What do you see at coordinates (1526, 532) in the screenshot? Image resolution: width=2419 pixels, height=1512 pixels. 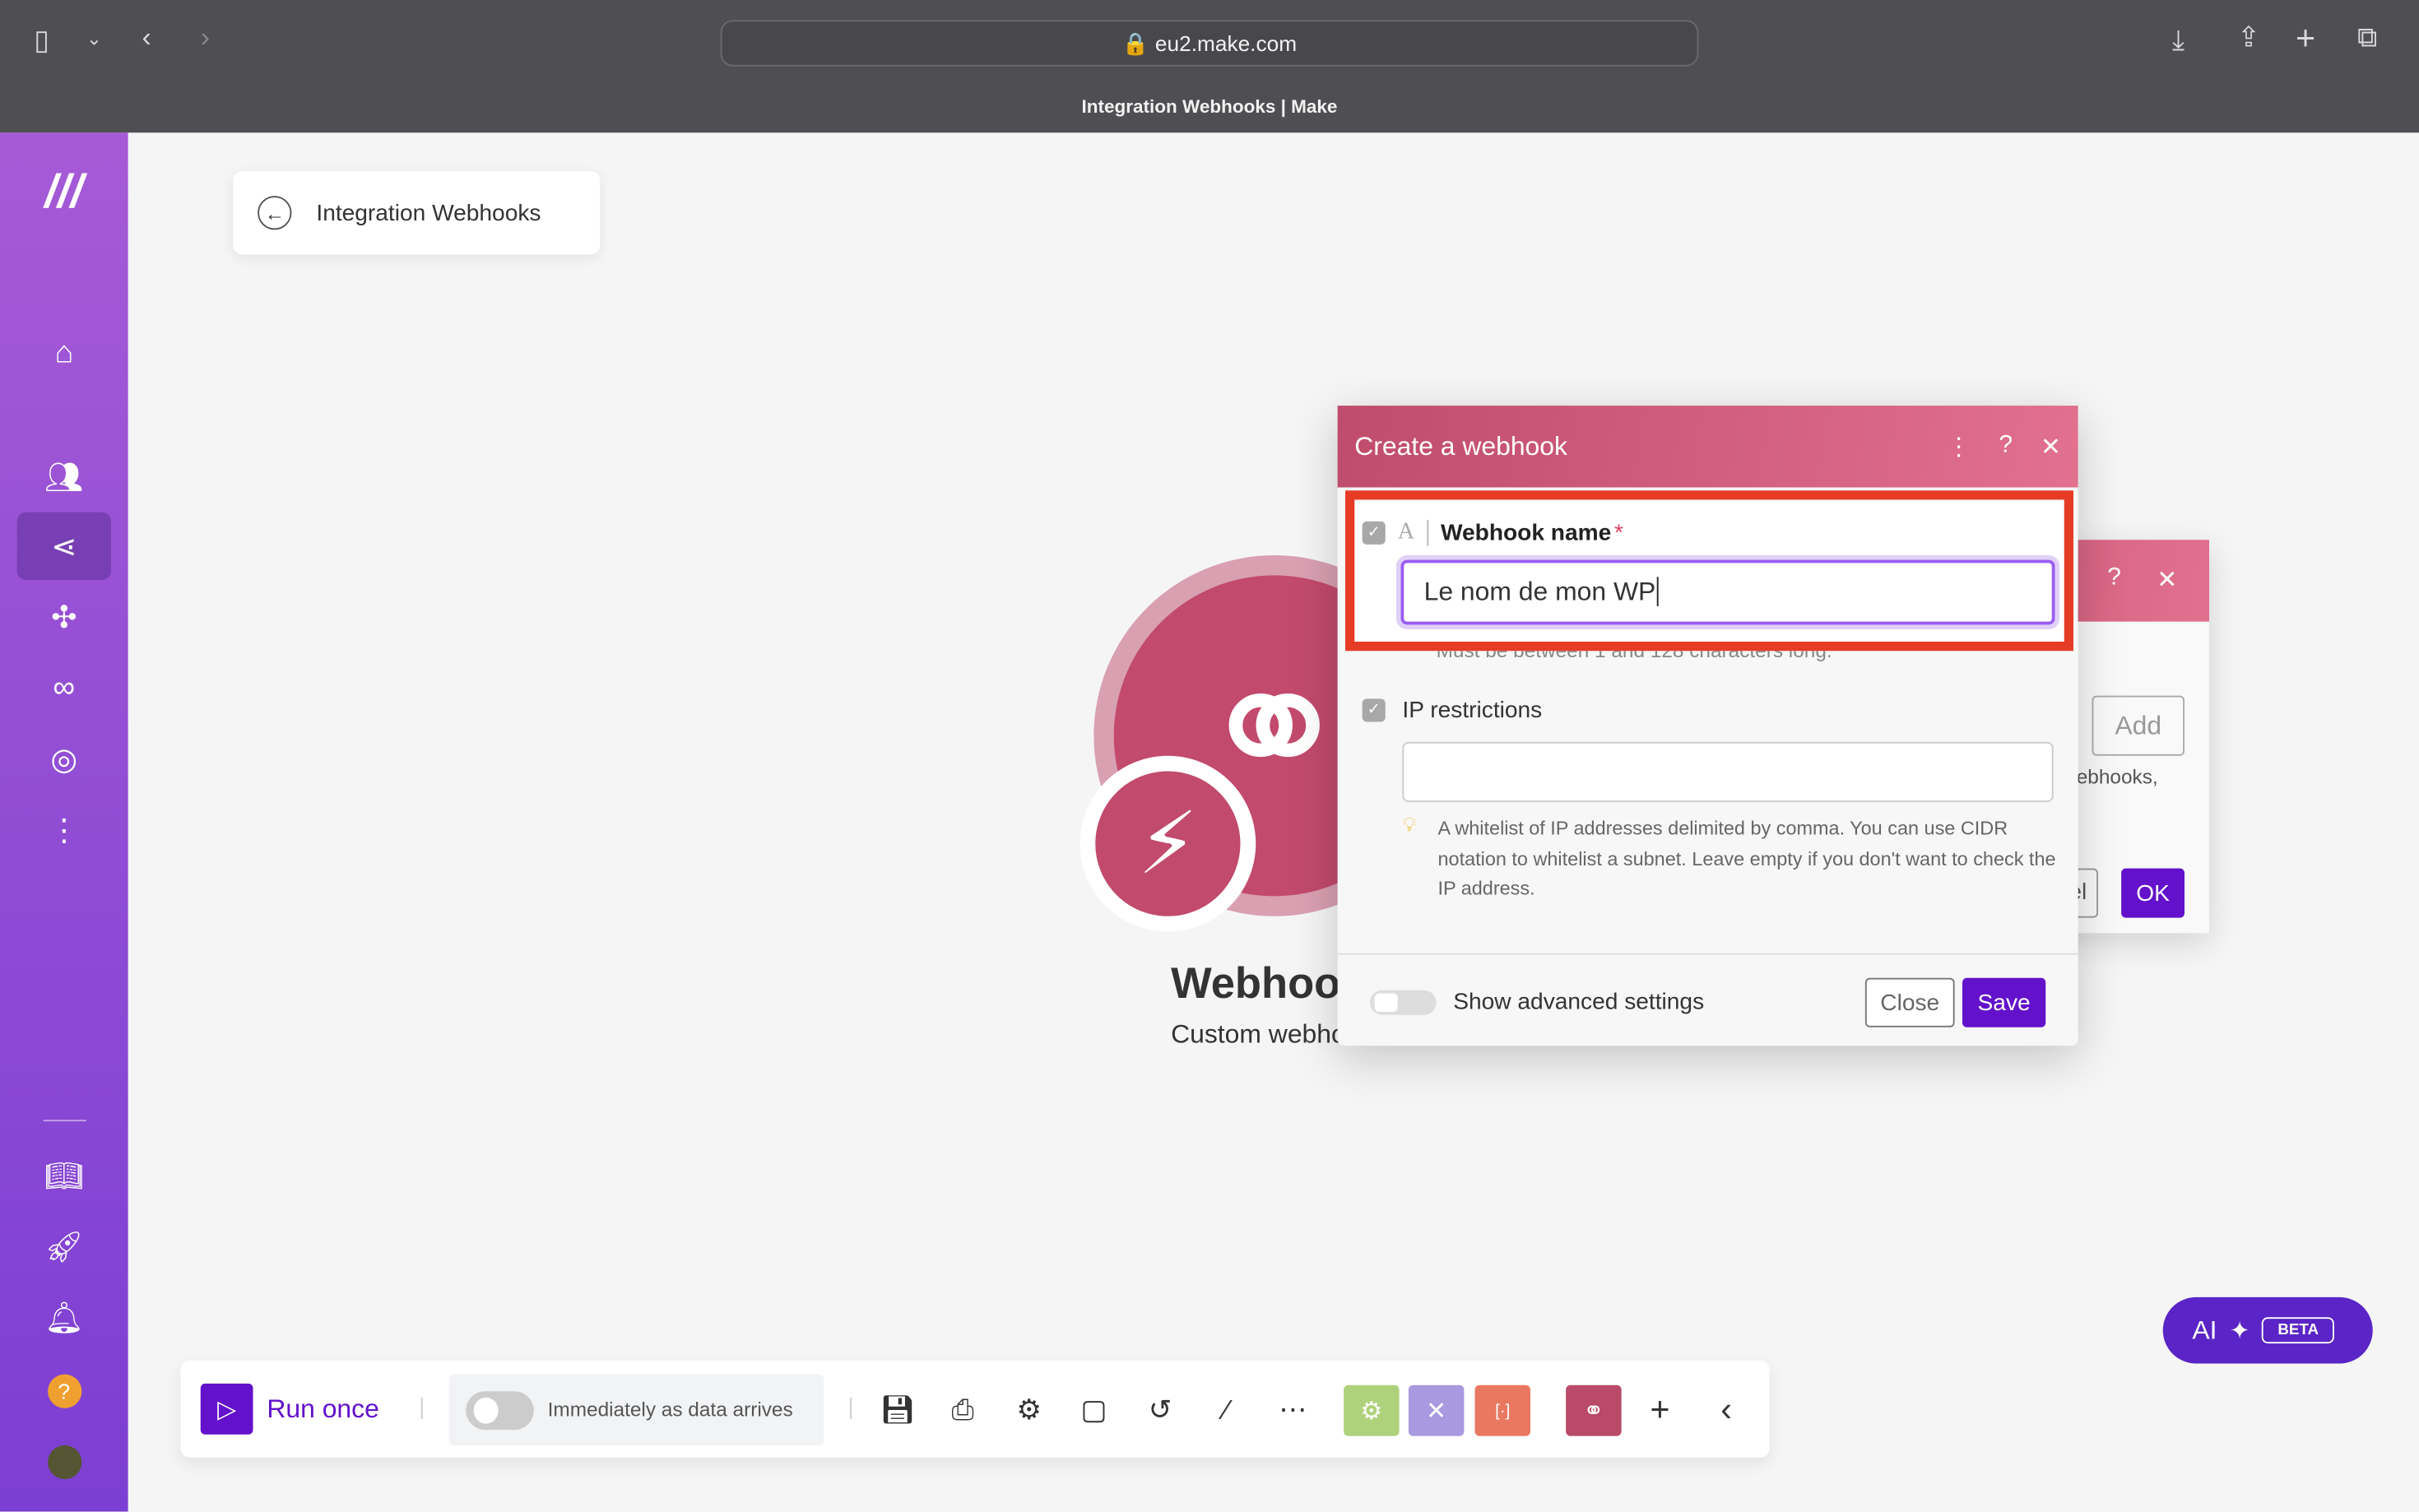 I see `webhook-name-label: Webhook name` at bounding box center [1526, 532].